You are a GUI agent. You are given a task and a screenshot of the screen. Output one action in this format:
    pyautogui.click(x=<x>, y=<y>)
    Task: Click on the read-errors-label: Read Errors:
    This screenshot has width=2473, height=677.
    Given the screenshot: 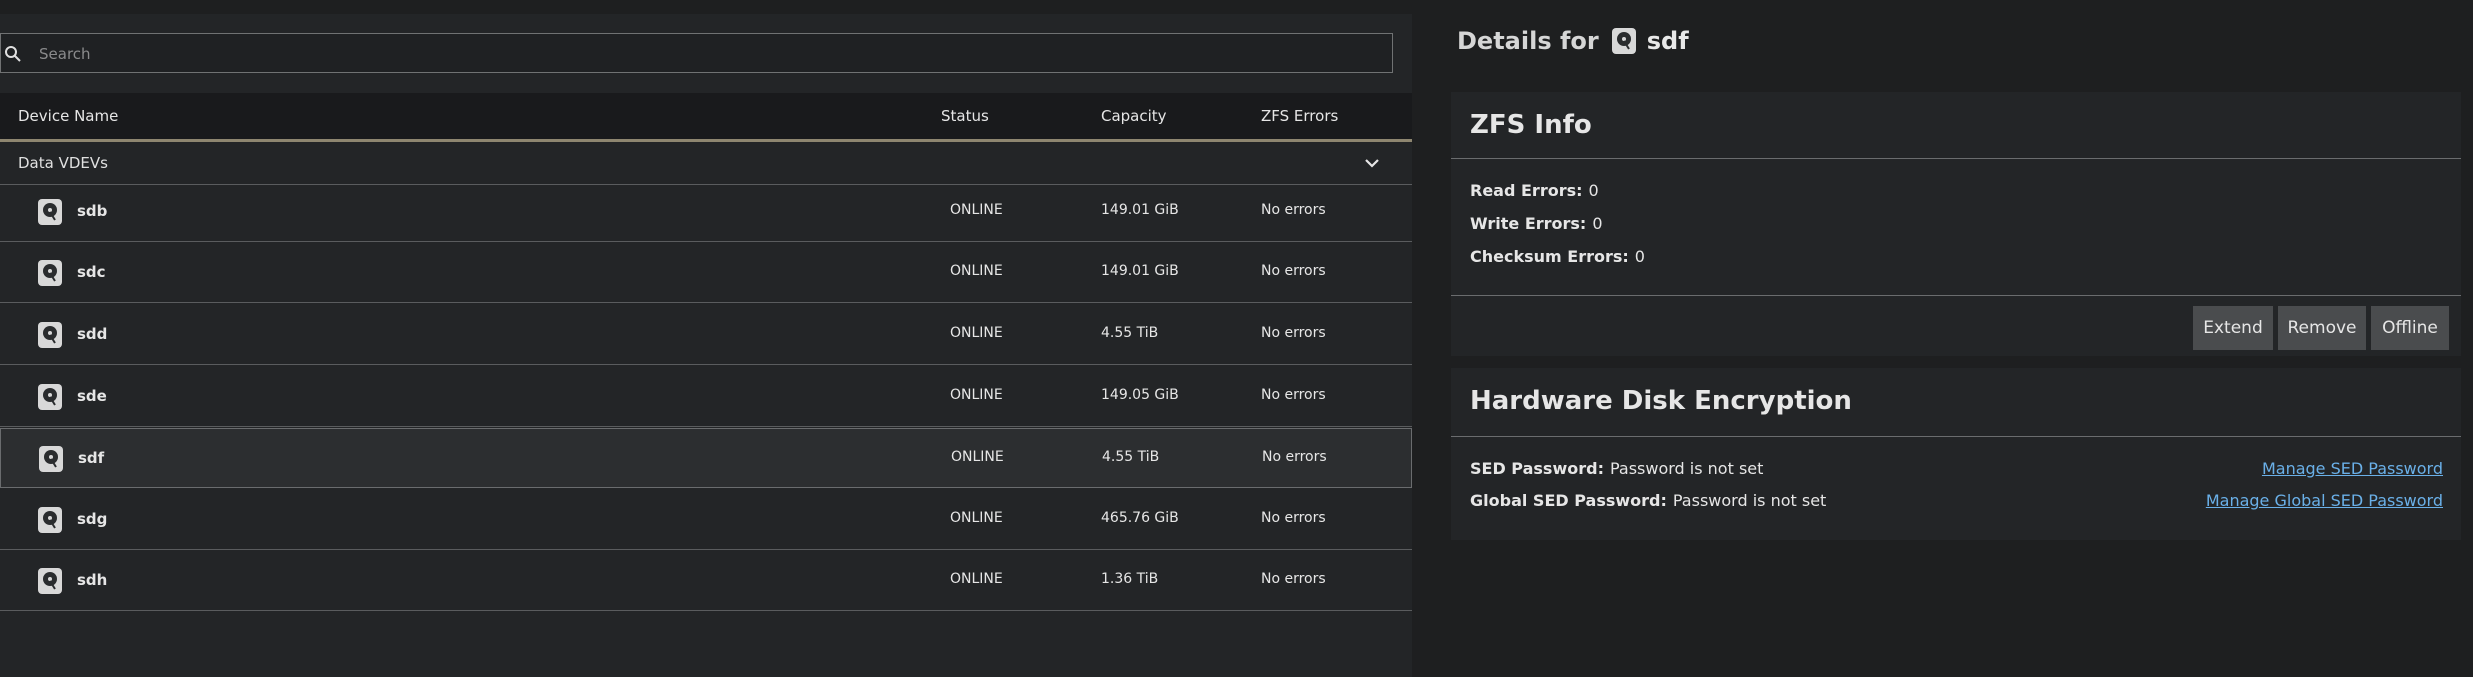 What is the action you would take?
    pyautogui.click(x=1526, y=190)
    